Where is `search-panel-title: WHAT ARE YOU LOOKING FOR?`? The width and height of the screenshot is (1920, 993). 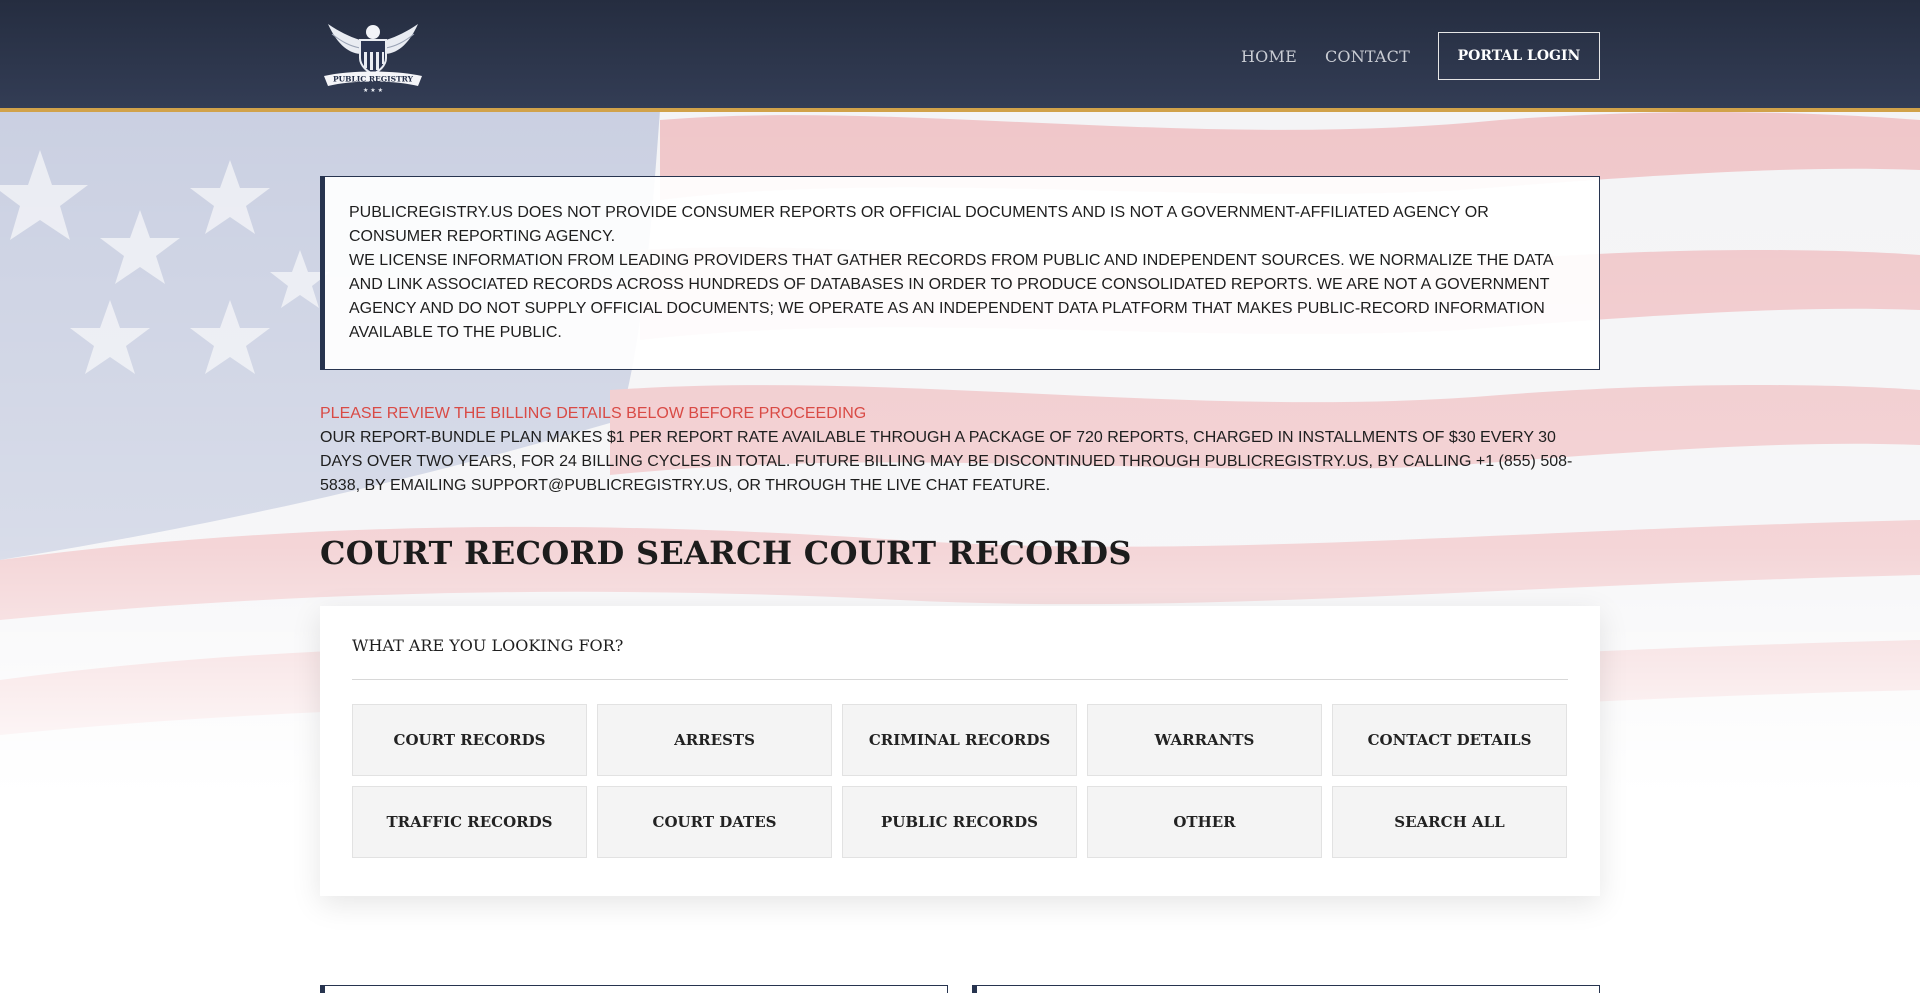 search-panel-title: WHAT ARE YOU LOOKING FOR? is located at coordinates (960, 658).